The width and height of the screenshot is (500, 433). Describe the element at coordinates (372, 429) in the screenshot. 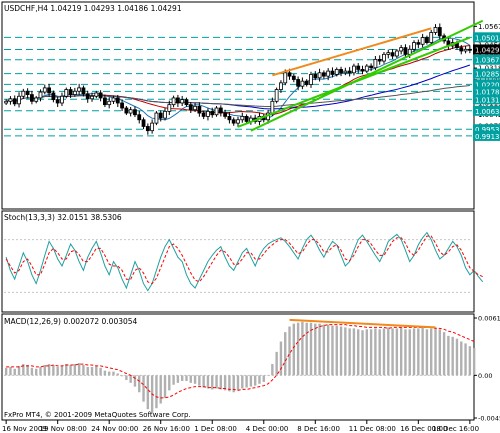

I see `time-tick-label: 11 Dec 08:00` at that location.